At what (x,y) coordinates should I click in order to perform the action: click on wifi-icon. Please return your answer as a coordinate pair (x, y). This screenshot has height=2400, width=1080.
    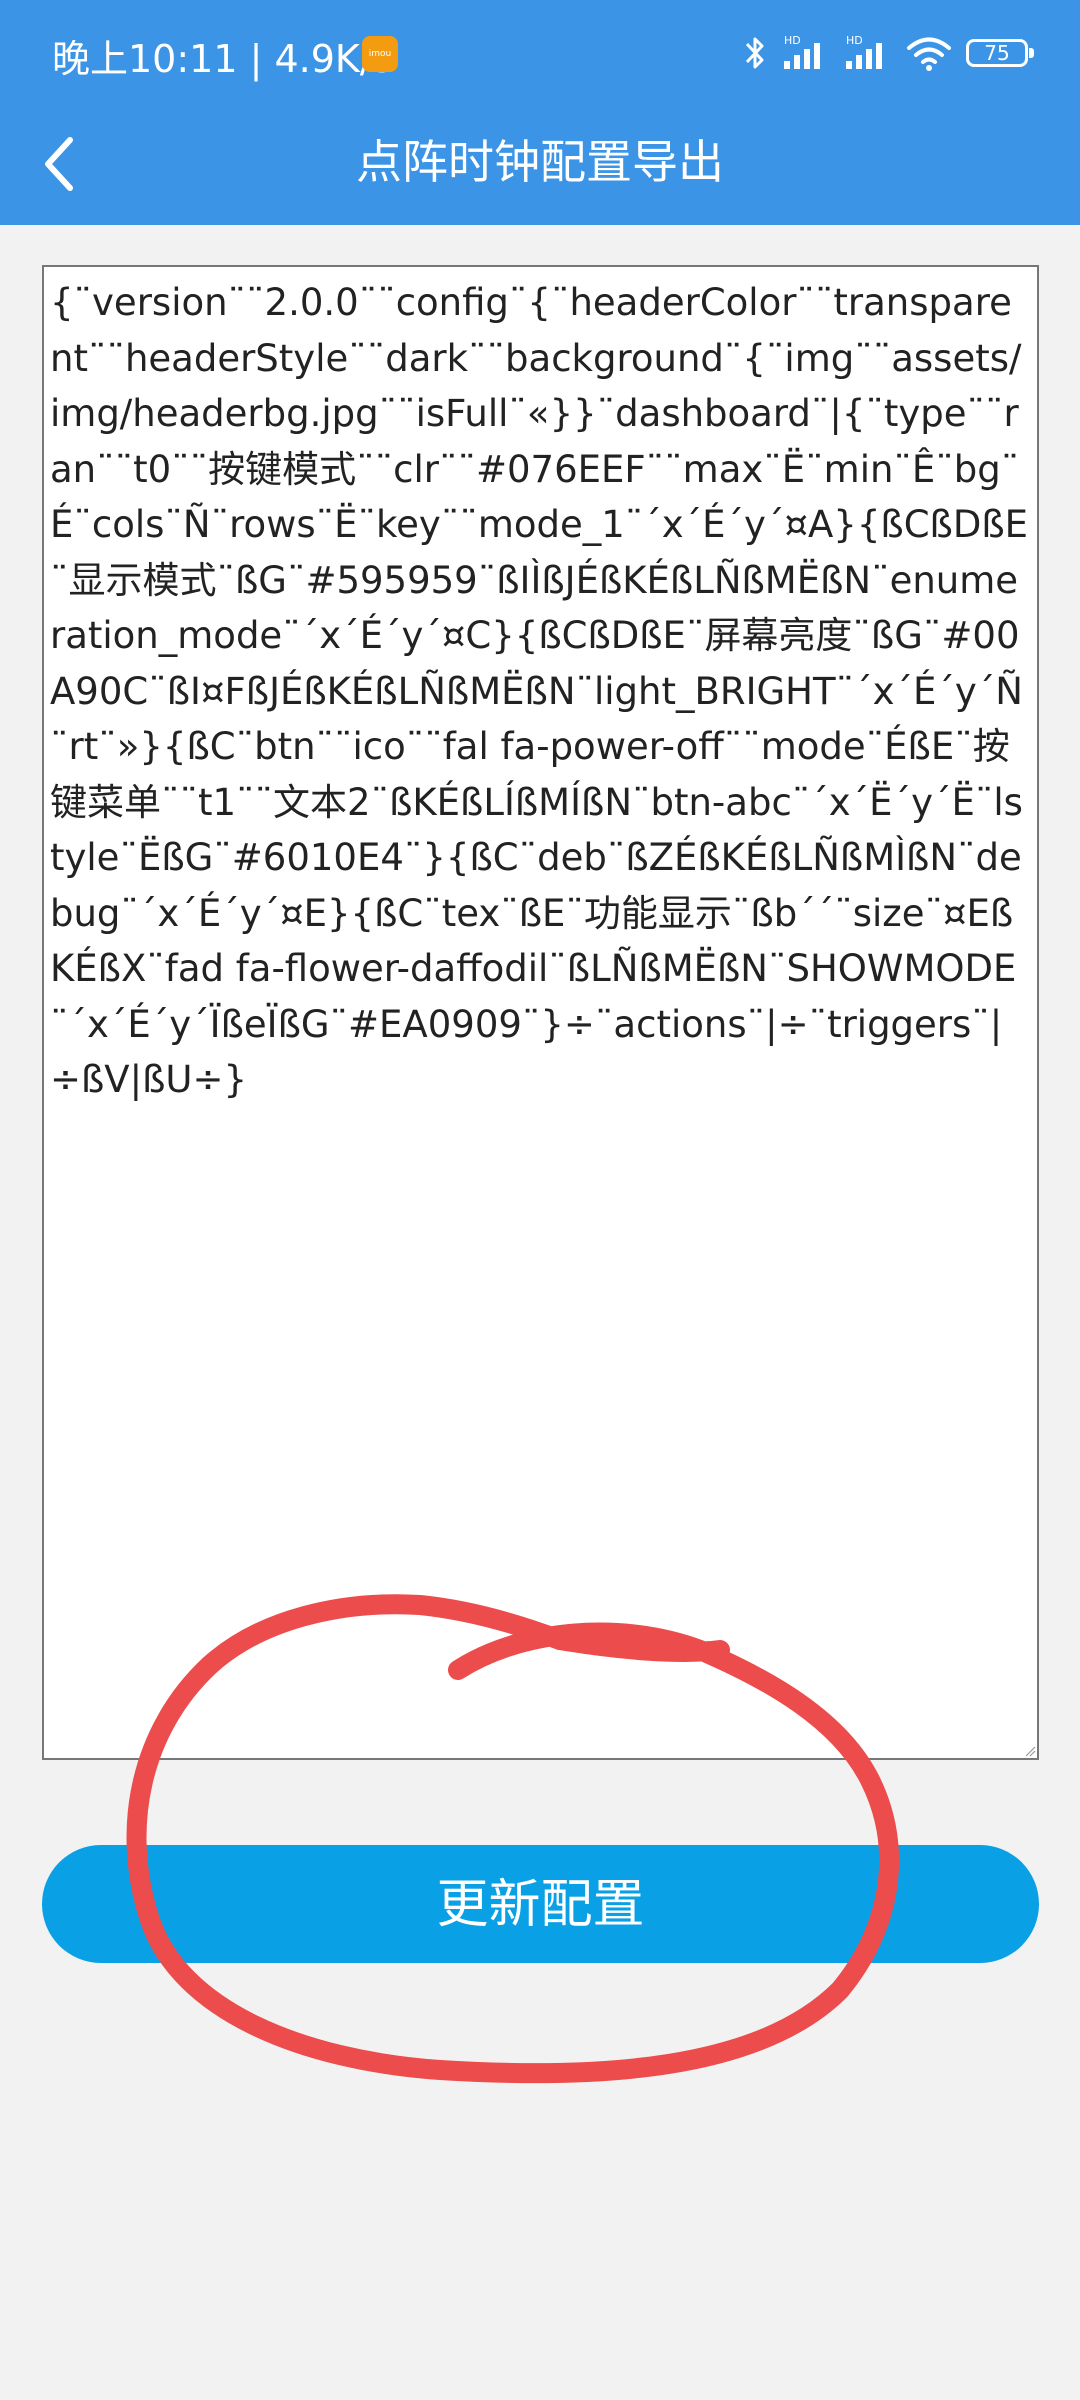
    Looking at the image, I should click on (929, 54).